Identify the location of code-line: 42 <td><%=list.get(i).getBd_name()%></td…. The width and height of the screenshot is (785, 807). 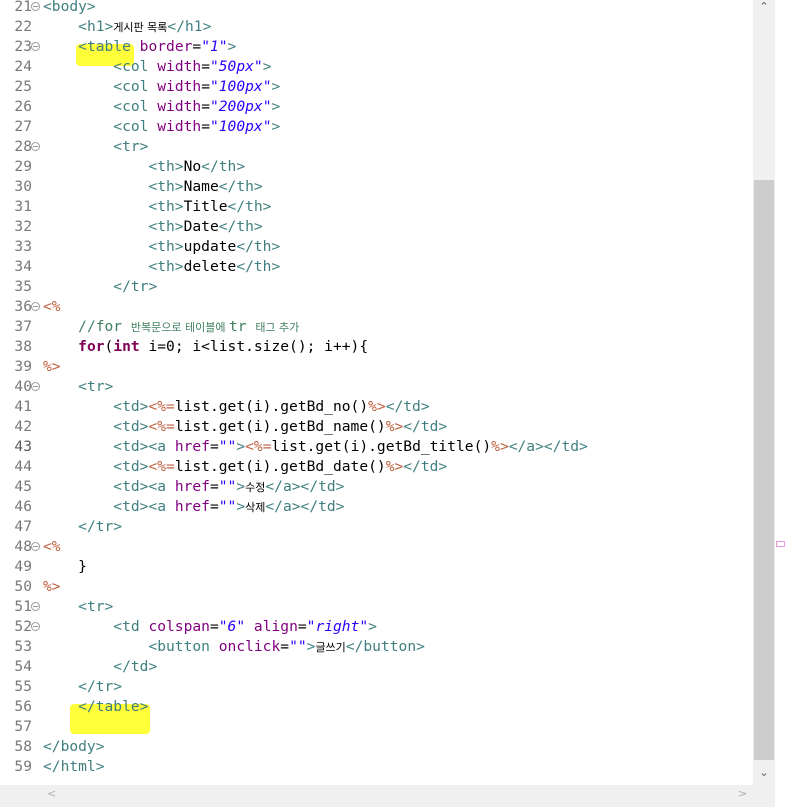
(376, 427).